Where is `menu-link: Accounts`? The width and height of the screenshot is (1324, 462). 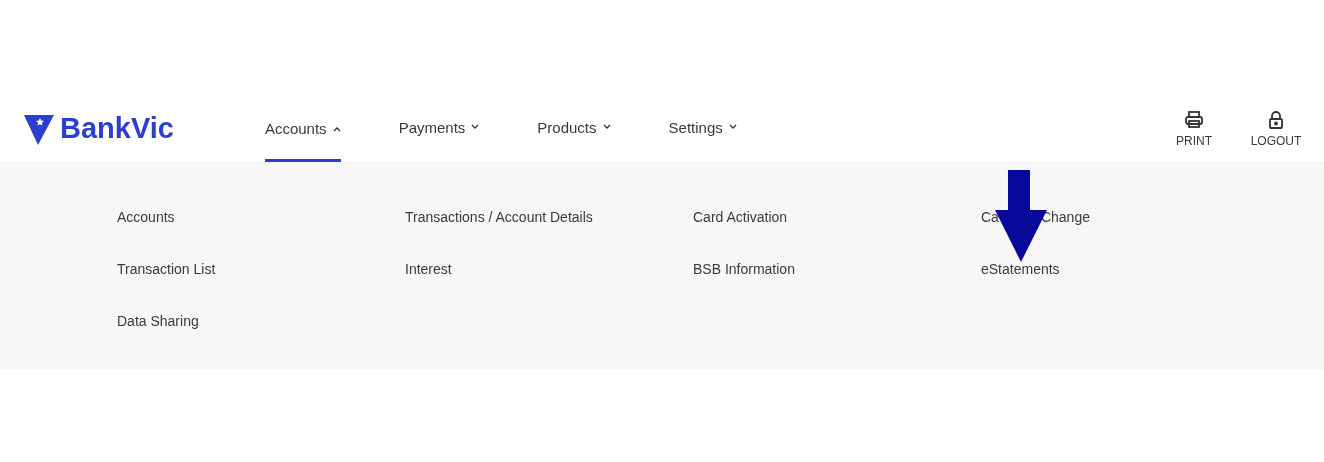
menu-link: Accounts is located at coordinates (261, 217).